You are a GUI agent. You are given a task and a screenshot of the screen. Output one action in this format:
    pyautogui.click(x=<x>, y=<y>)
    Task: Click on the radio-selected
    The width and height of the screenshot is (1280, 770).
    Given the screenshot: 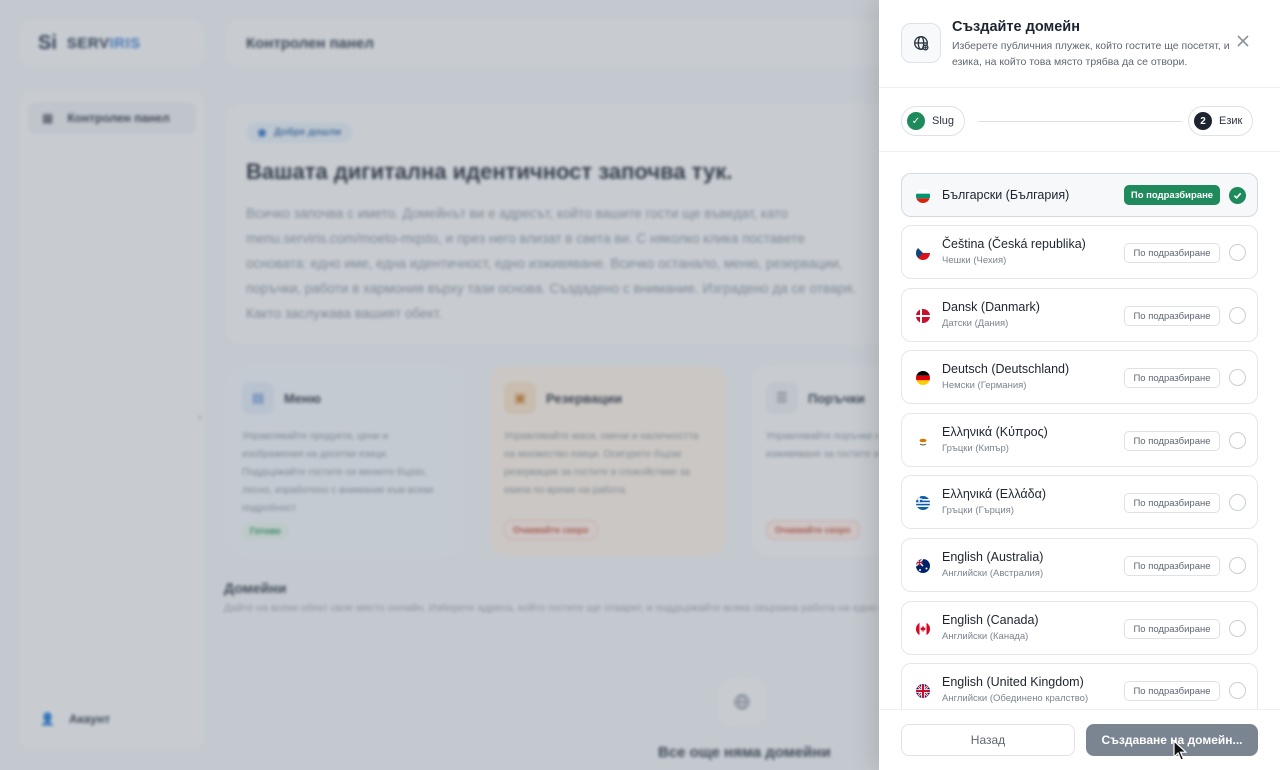 What is the action you would take?
    pyautogui.click(x=1237, y=195)
    